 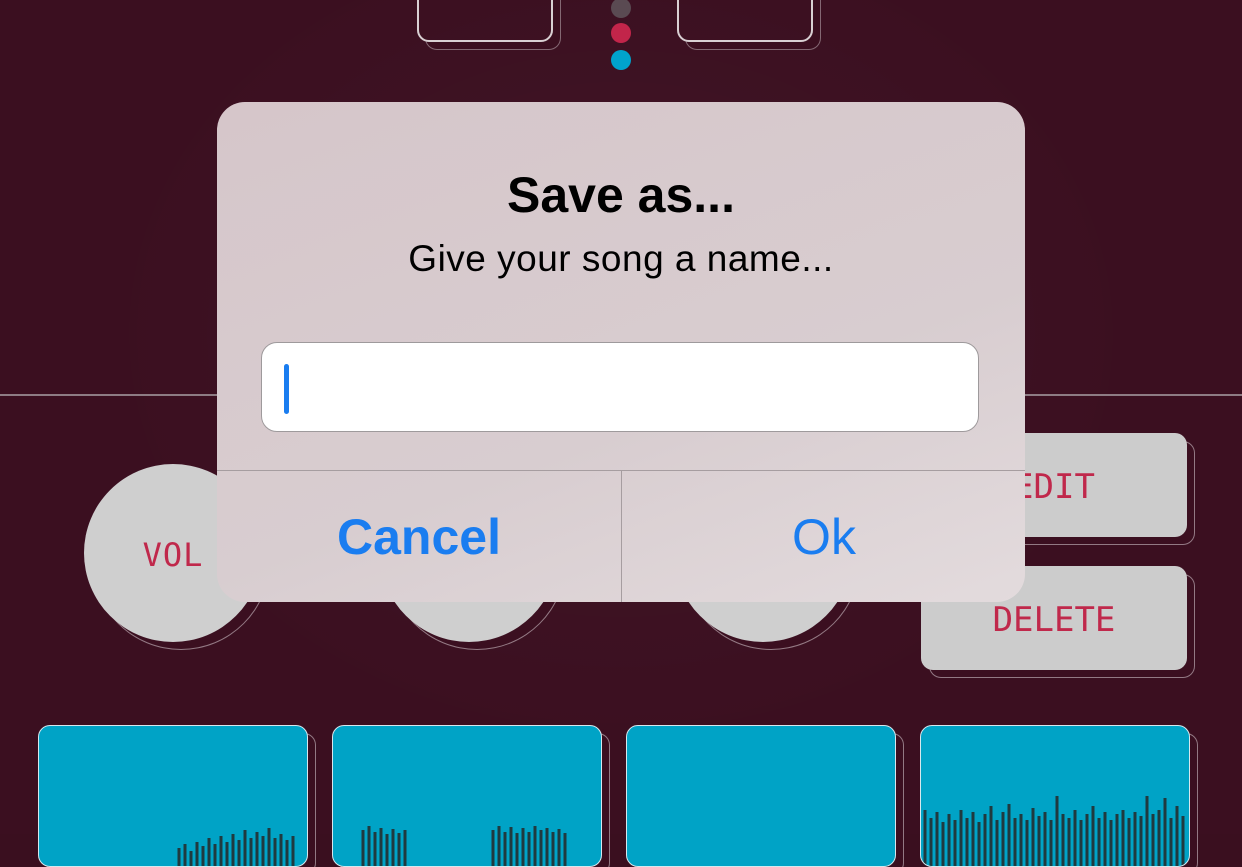 I want to click on ok-button: Ok, so click(x=823, y=536).